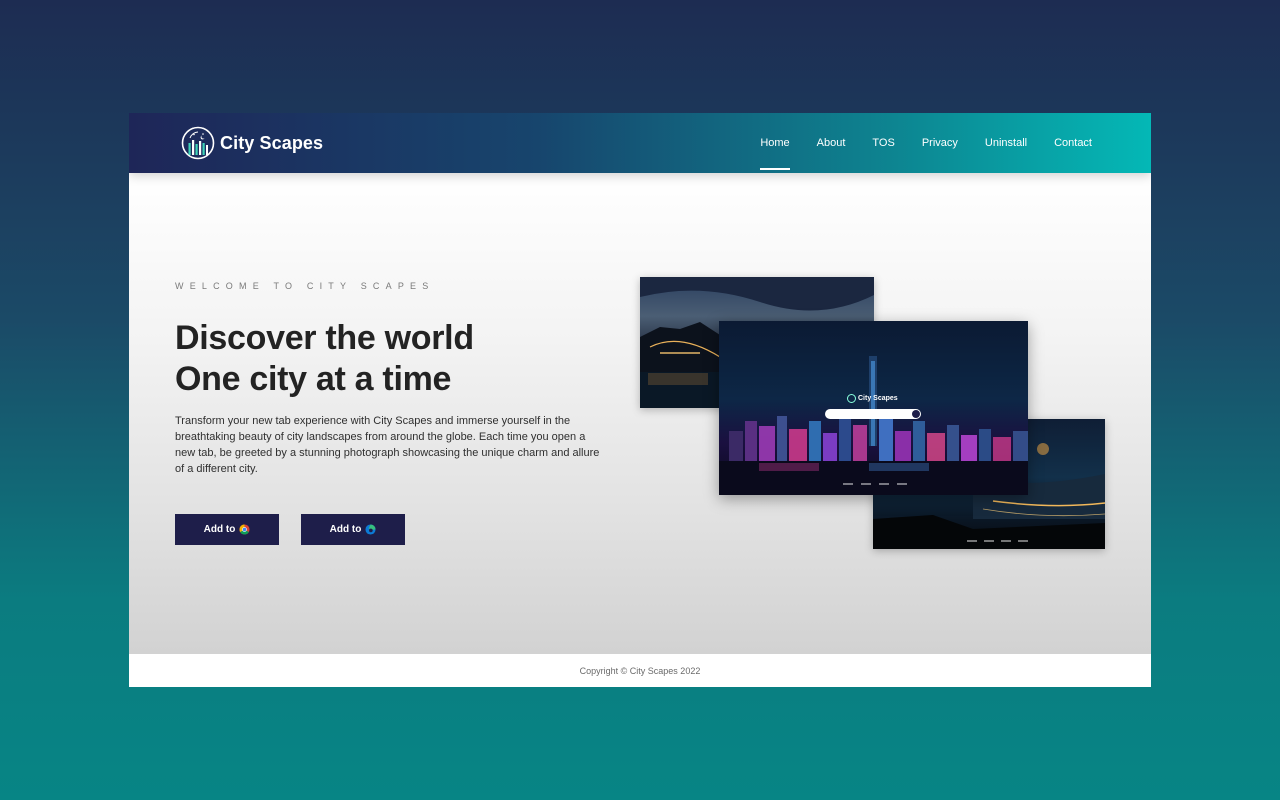 Image resolution: width=1280 pixels, height=800 pixels. What do you see at coordinates (324, 338) in the screenshot?
I see `headline-line-1: Discover the world` at bounding box center [324, 338].